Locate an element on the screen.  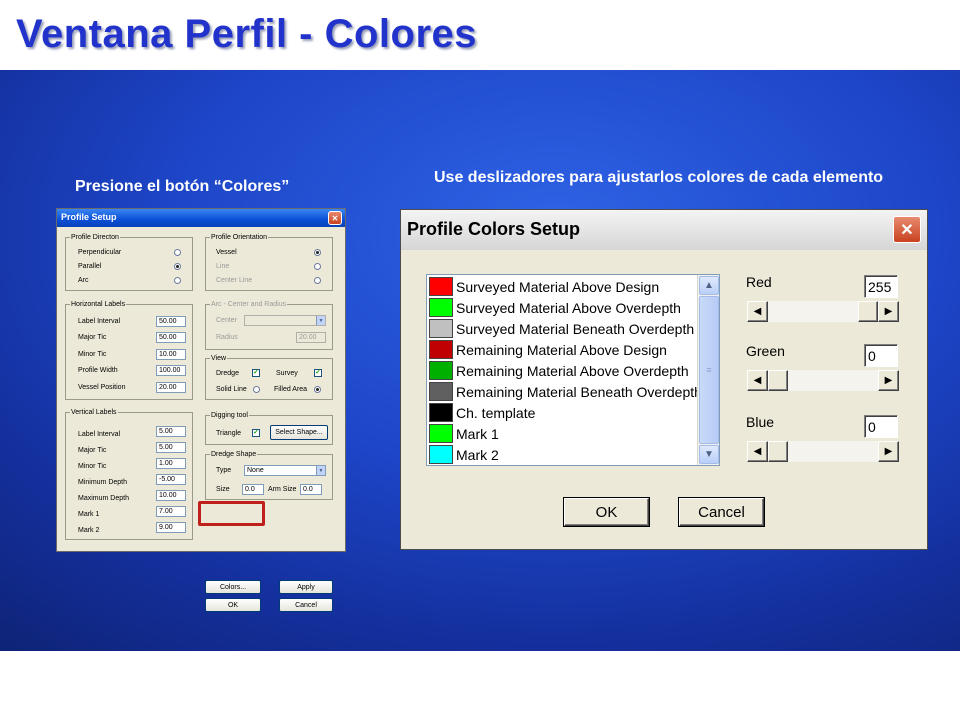
profile-width-input: 100.00 is located at coordinates (171, 370).